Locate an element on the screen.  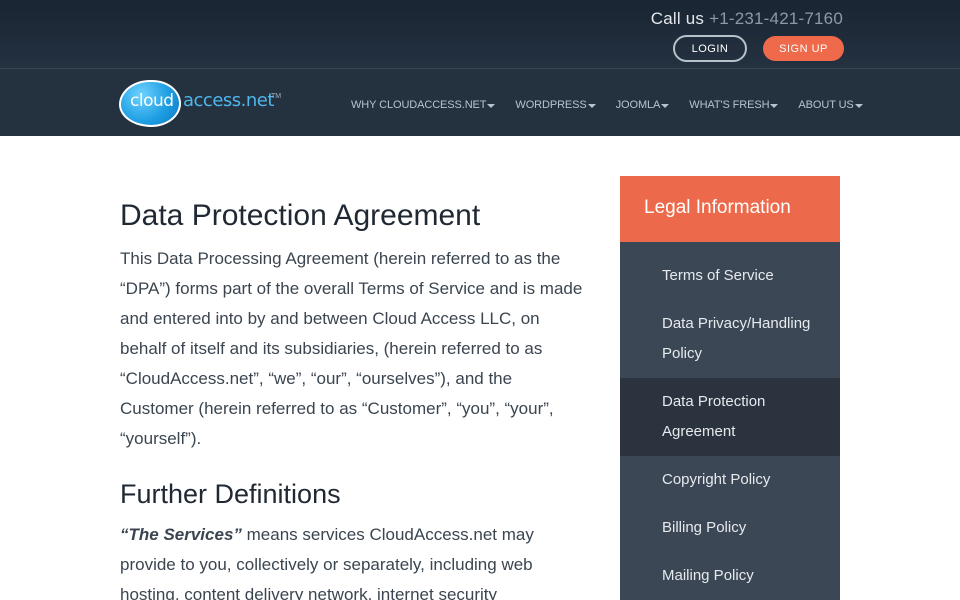
sidebar-item-data-protection: Data Protection Agreement is located at coordinates (730, 417).